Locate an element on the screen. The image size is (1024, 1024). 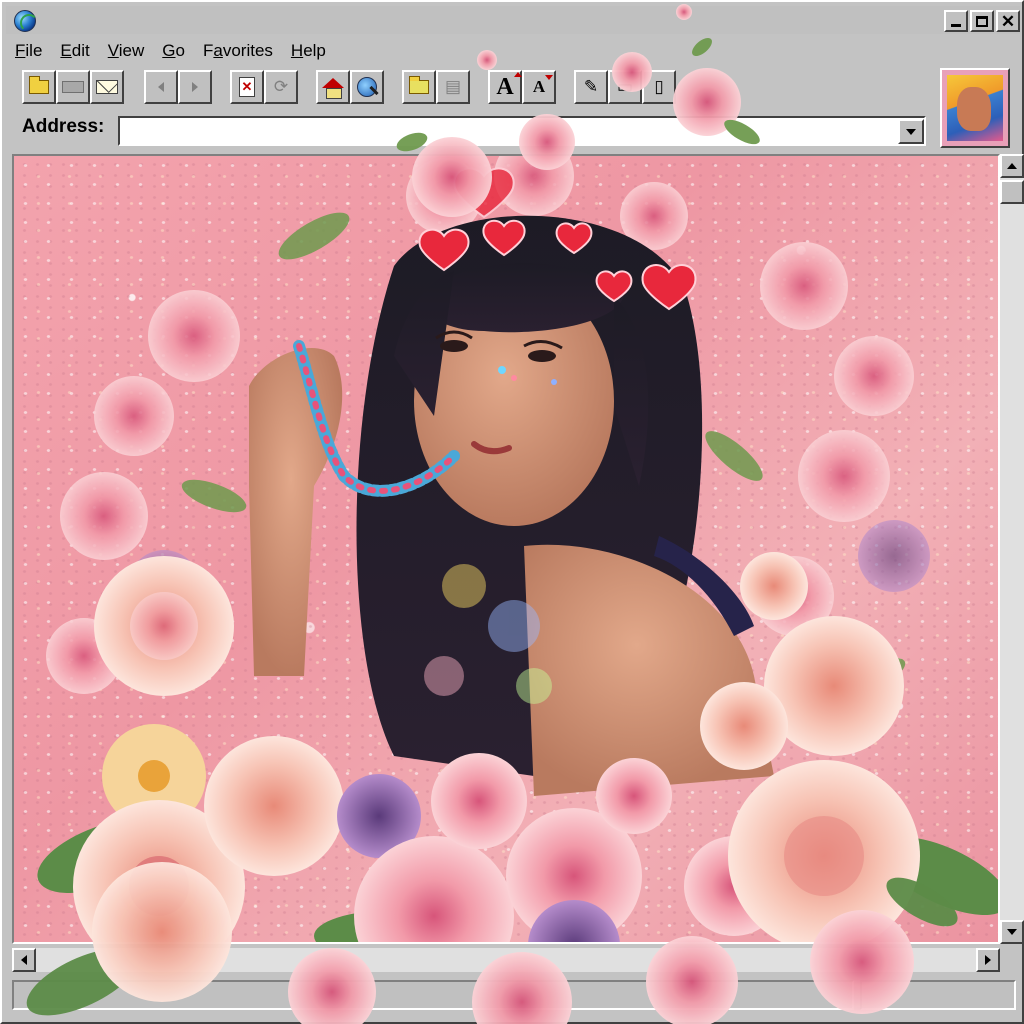
favorites-folder-icon is located at coordinates (419, 85).